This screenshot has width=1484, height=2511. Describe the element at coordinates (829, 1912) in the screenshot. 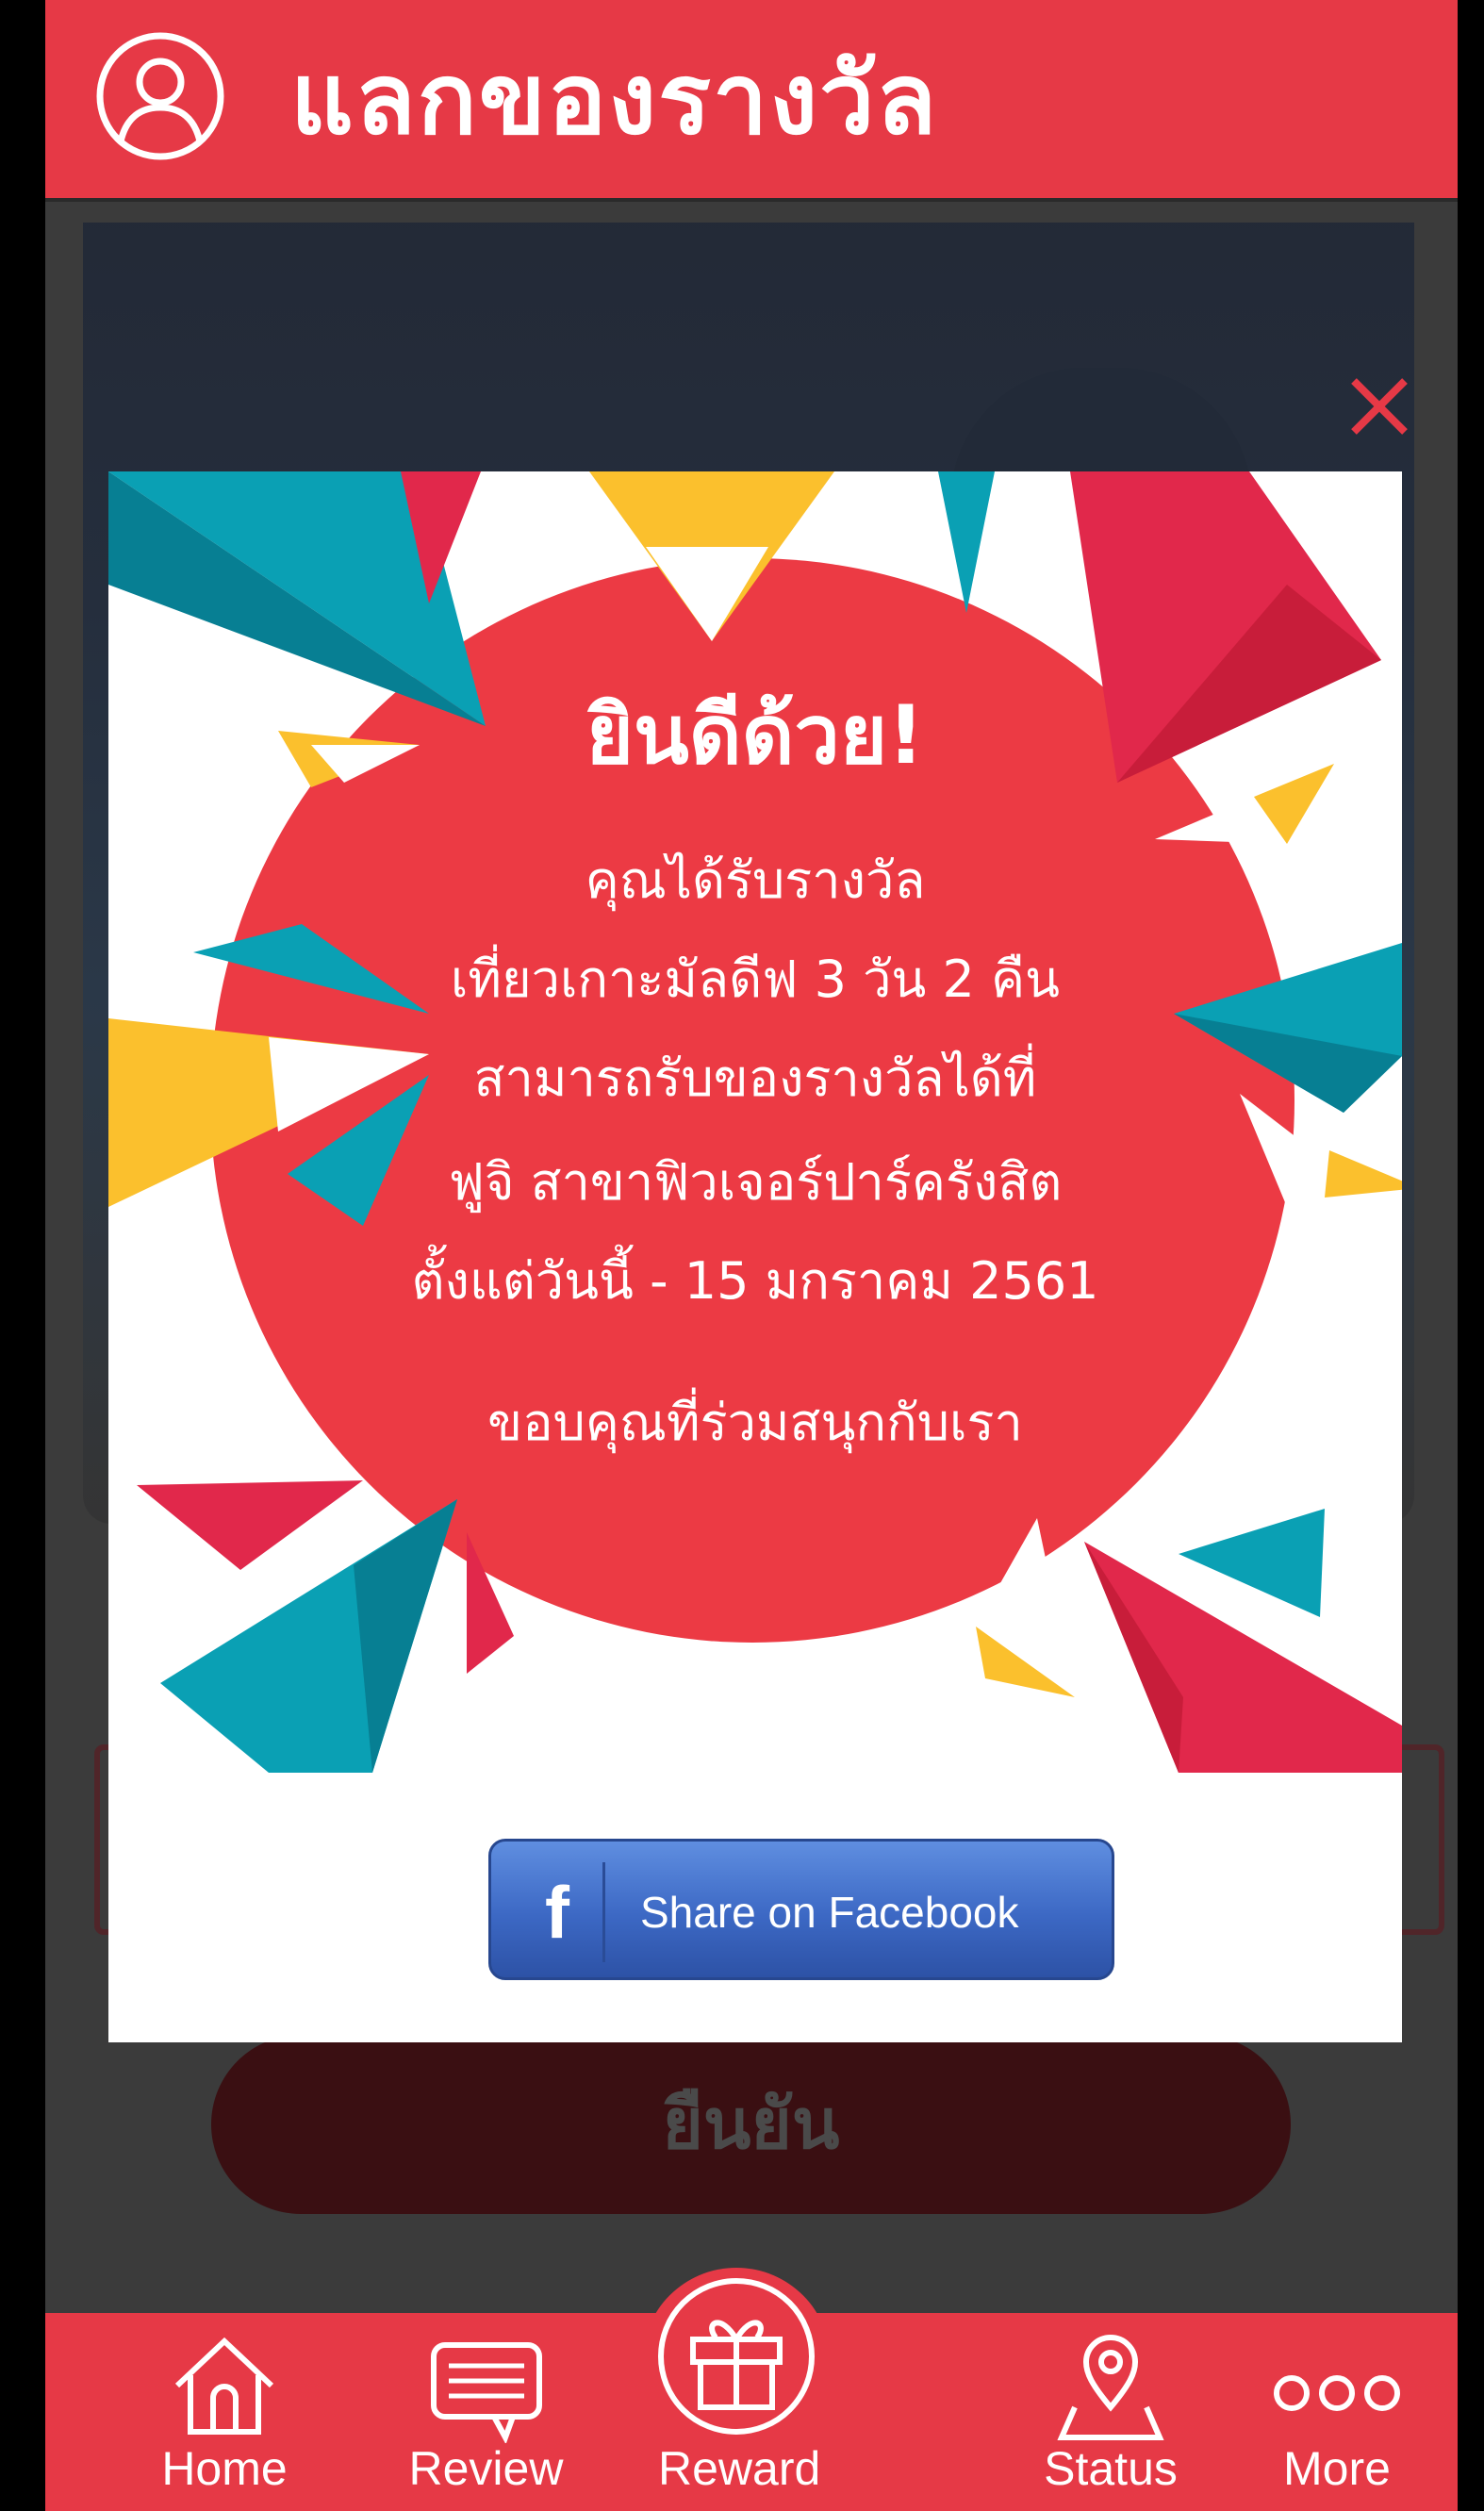

I see `share-facebook-label: Share on Facebook` at that location.